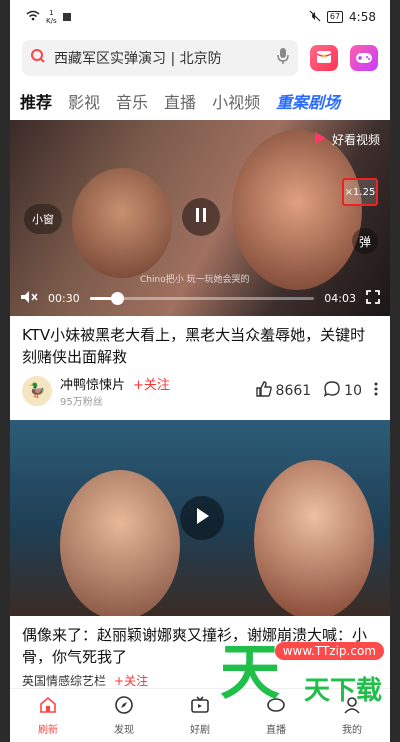  I want to click on like-button: 8661, so click(283, 391).